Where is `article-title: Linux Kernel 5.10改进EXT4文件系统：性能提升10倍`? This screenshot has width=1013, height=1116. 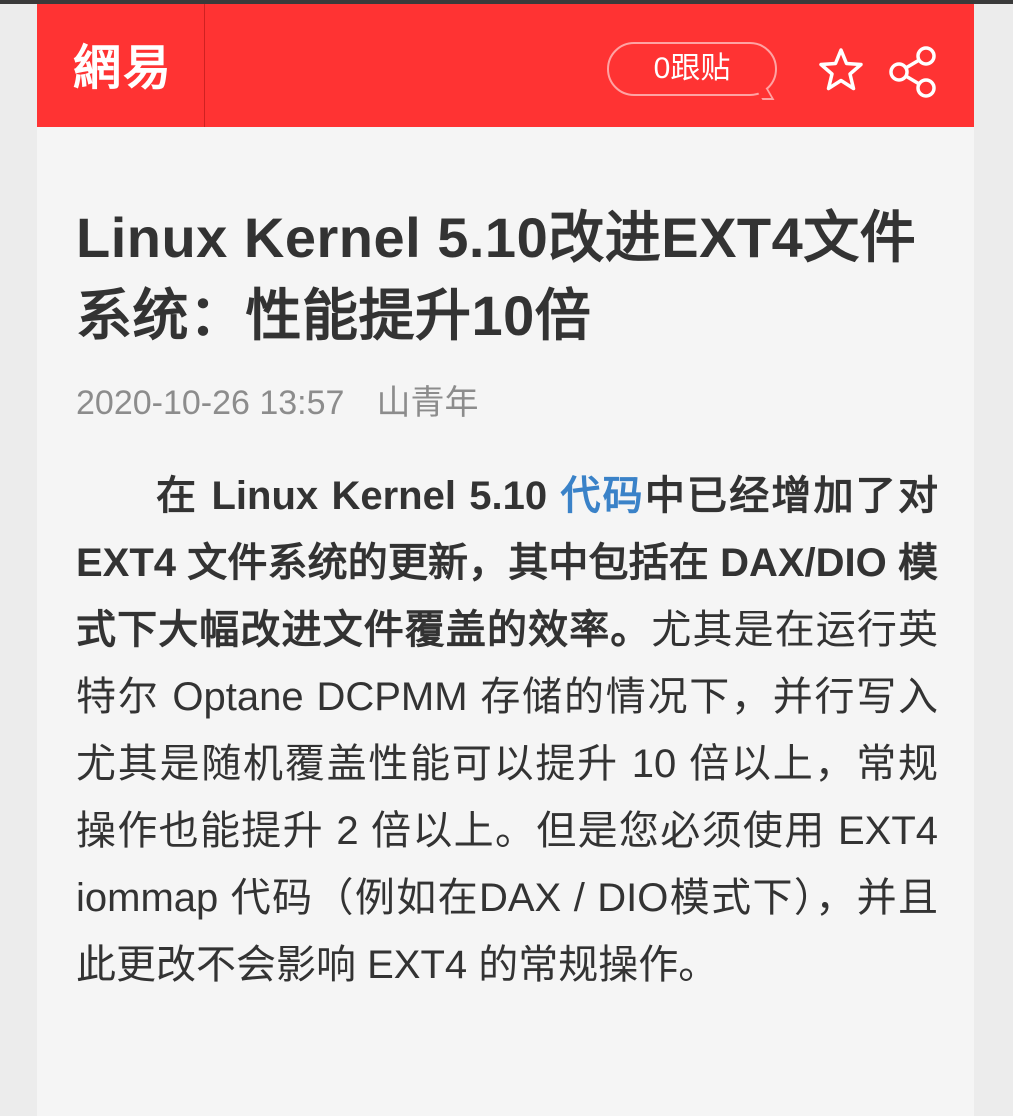 article-title: Linux Kernel 5.10改进EXT4文件系统：性能提升10倍 is located at coordinates (496, 276).